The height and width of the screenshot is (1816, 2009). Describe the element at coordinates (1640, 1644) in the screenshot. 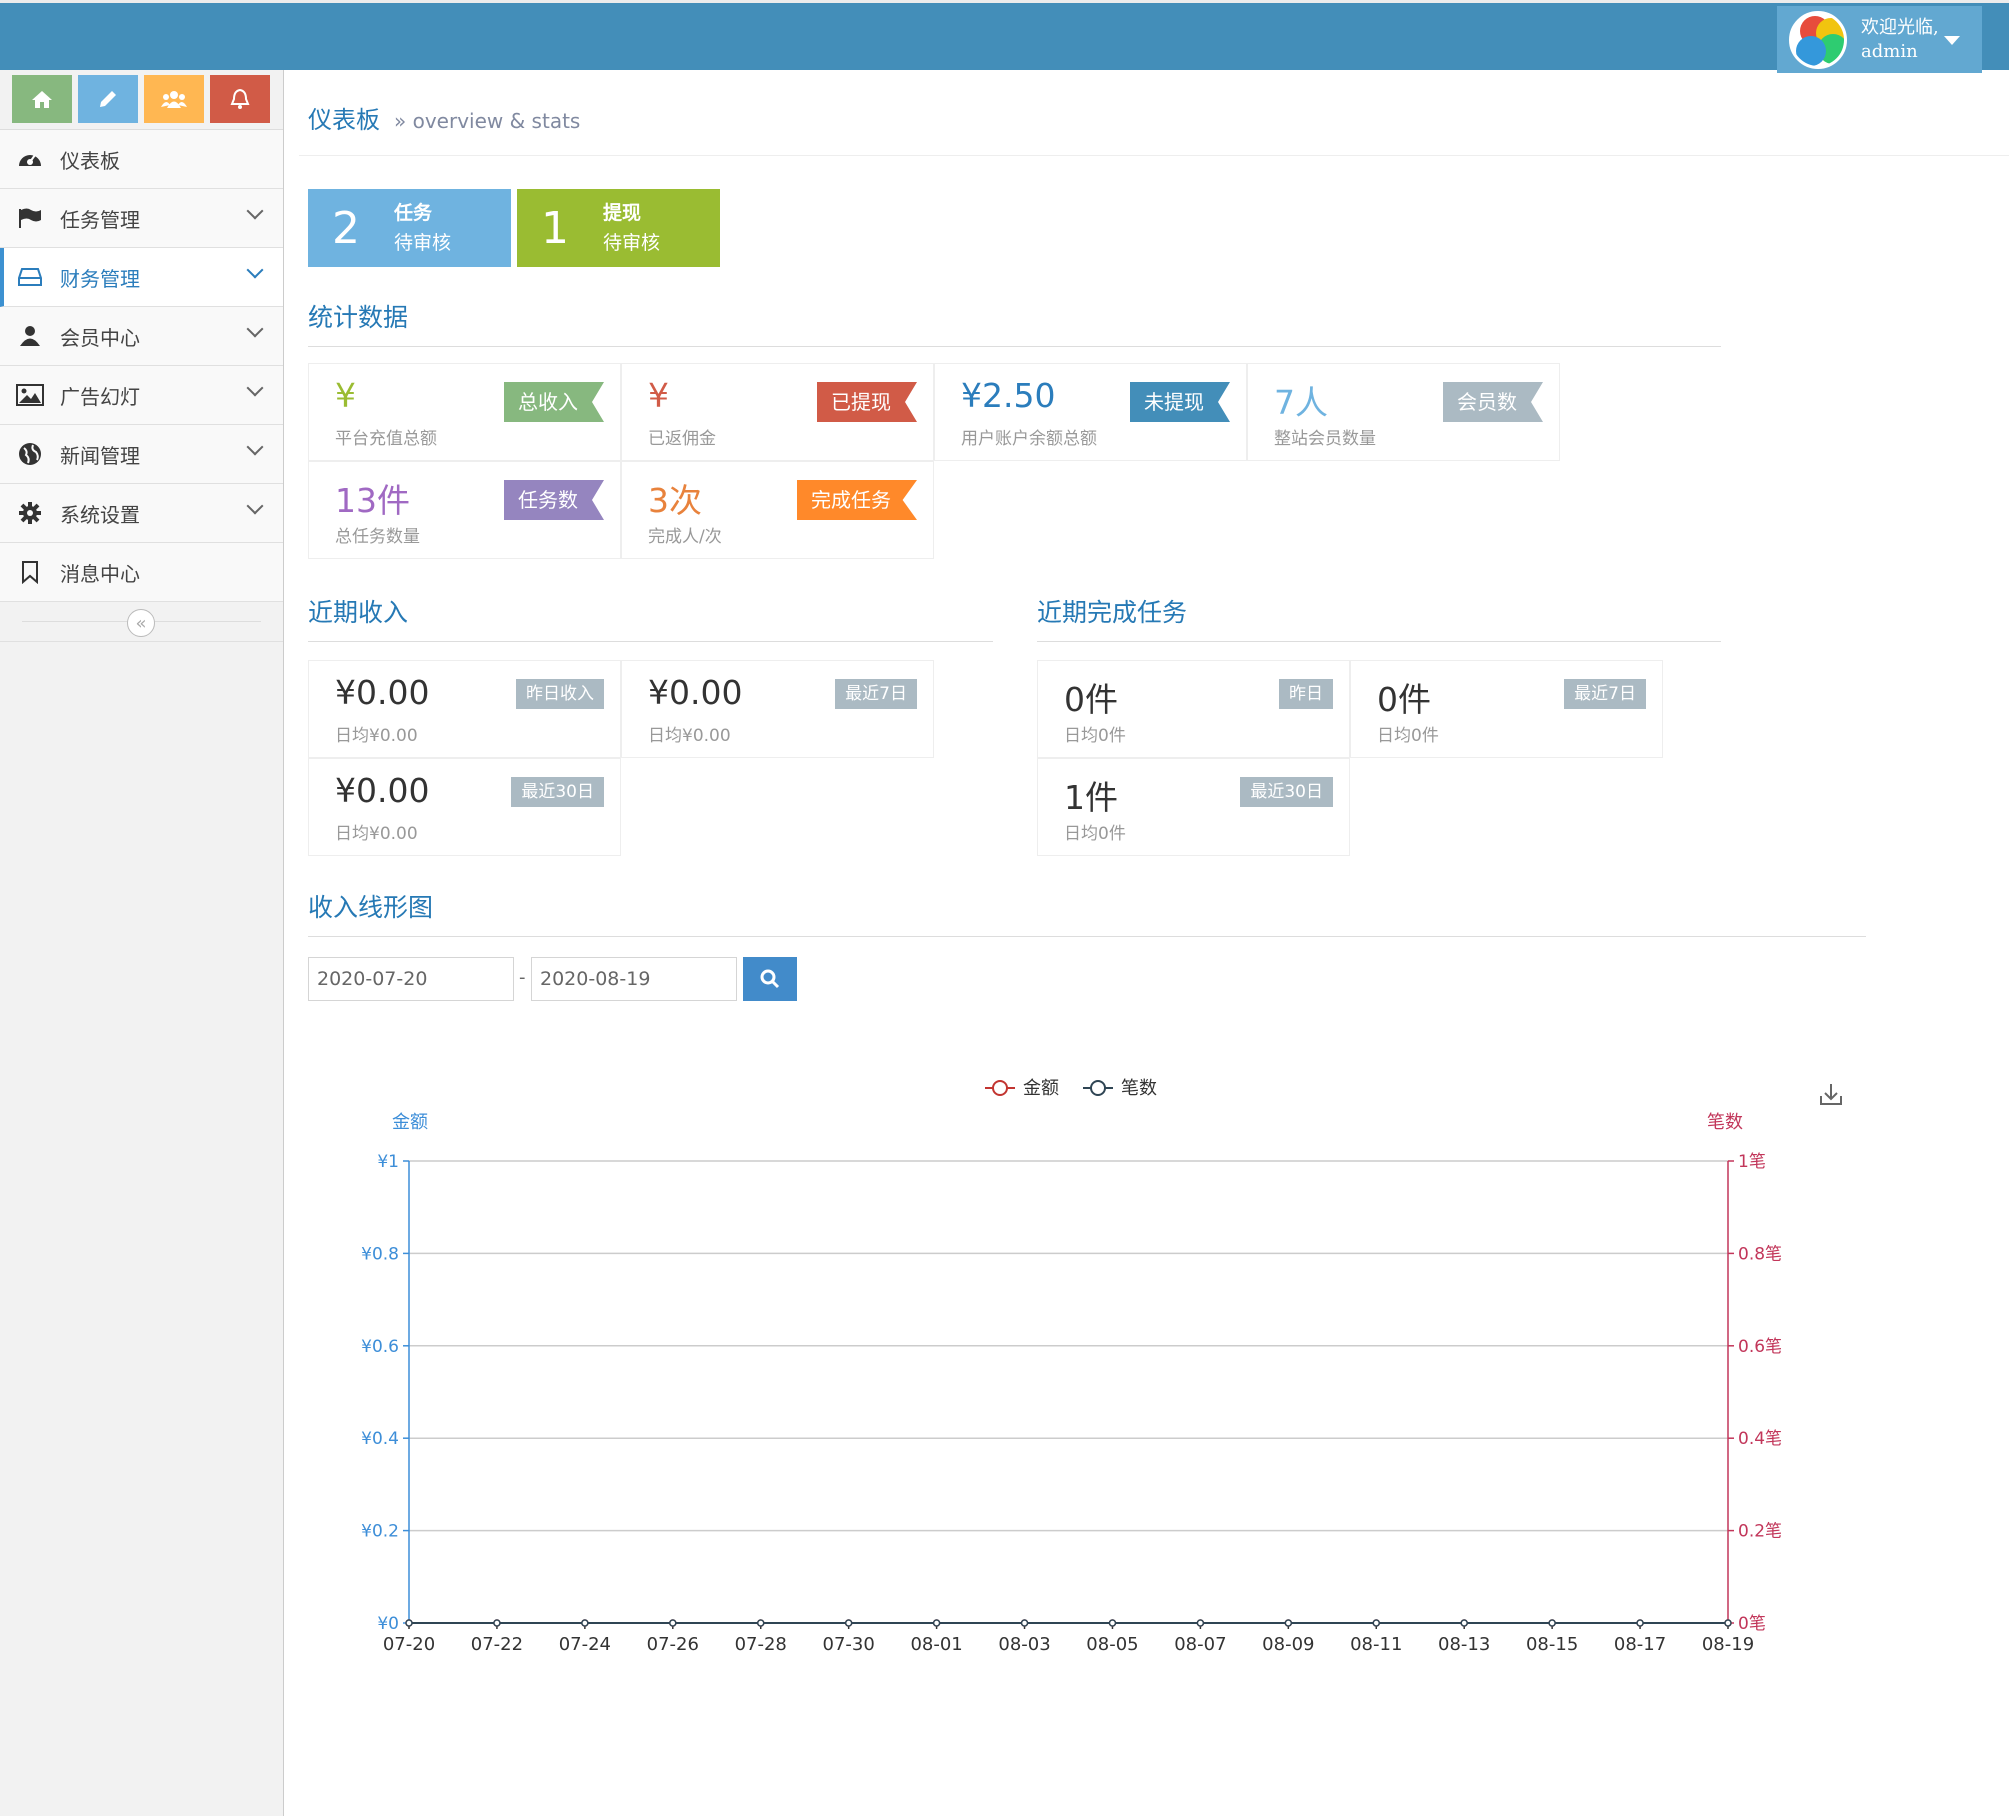

I see `x-tick-label: 08-17` at that location.